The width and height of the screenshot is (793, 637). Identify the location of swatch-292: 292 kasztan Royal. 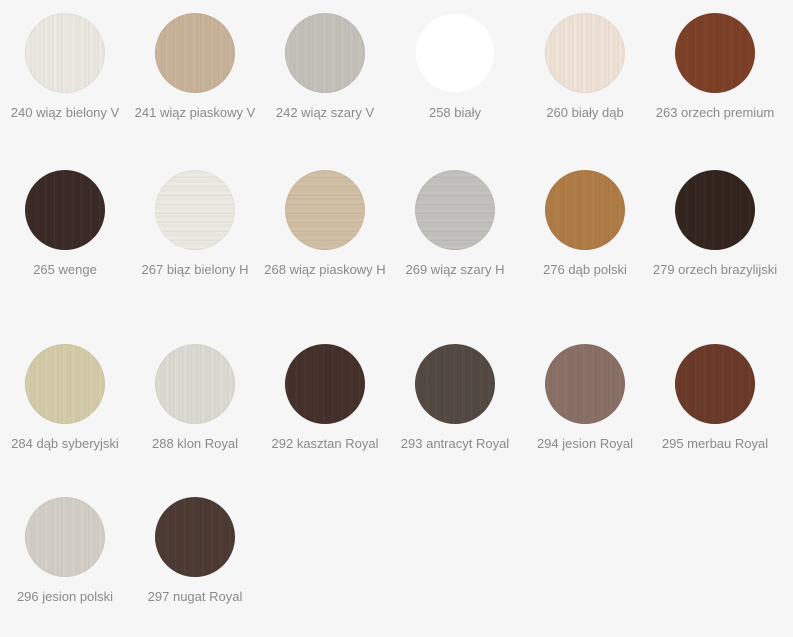
(325, 420).